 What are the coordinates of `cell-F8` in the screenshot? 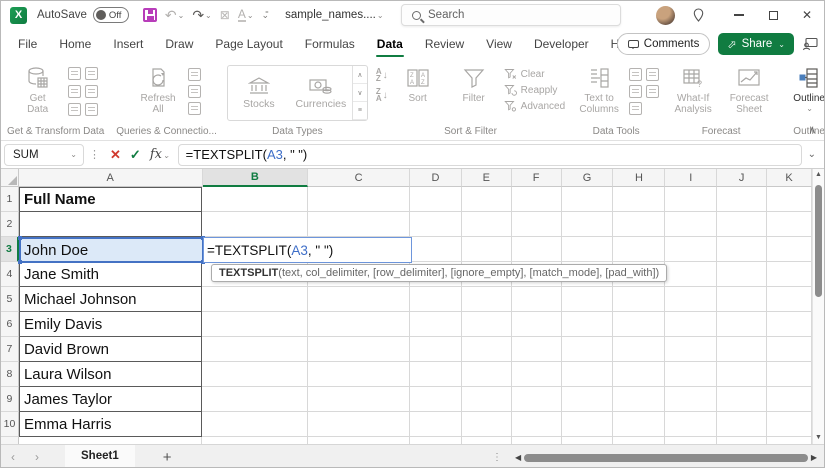 It's located at (536, 374).